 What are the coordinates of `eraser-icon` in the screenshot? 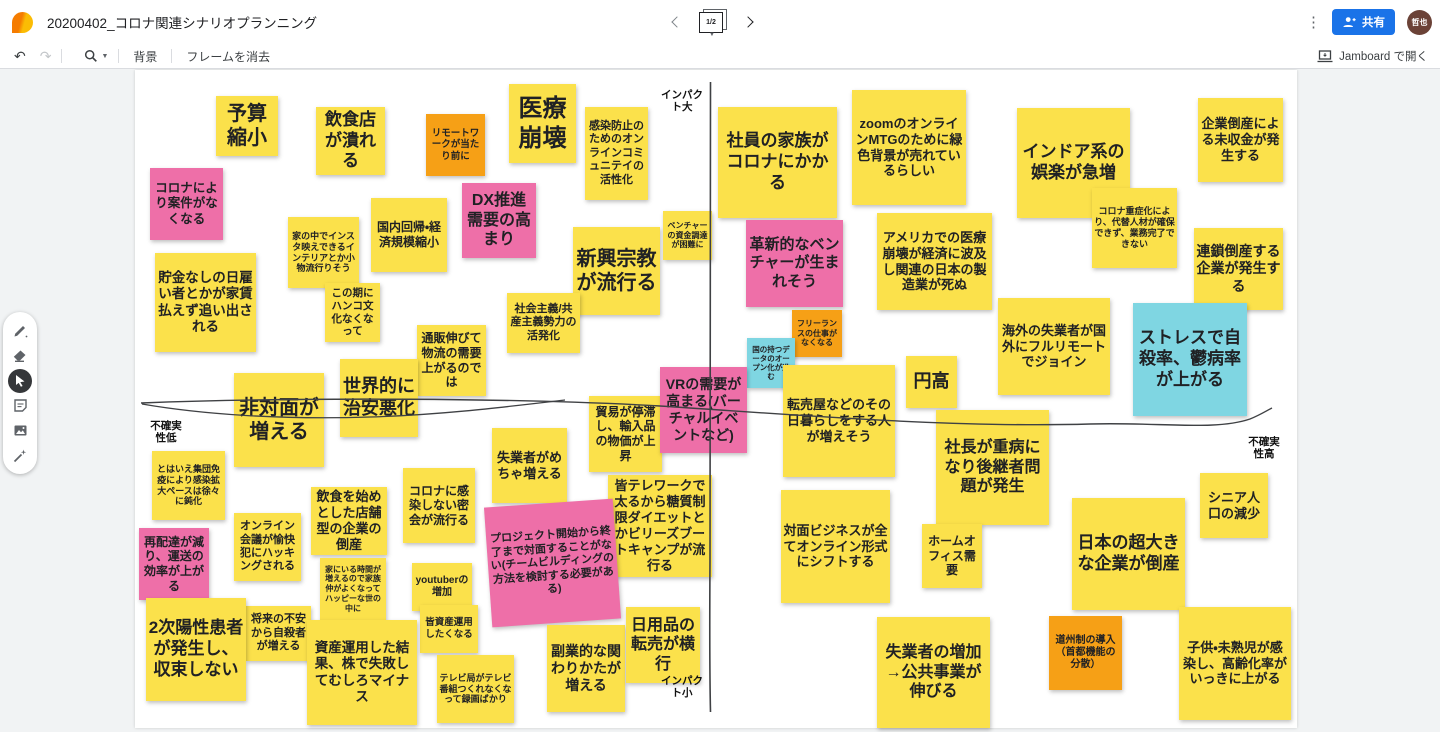 It's located at (19, 356).